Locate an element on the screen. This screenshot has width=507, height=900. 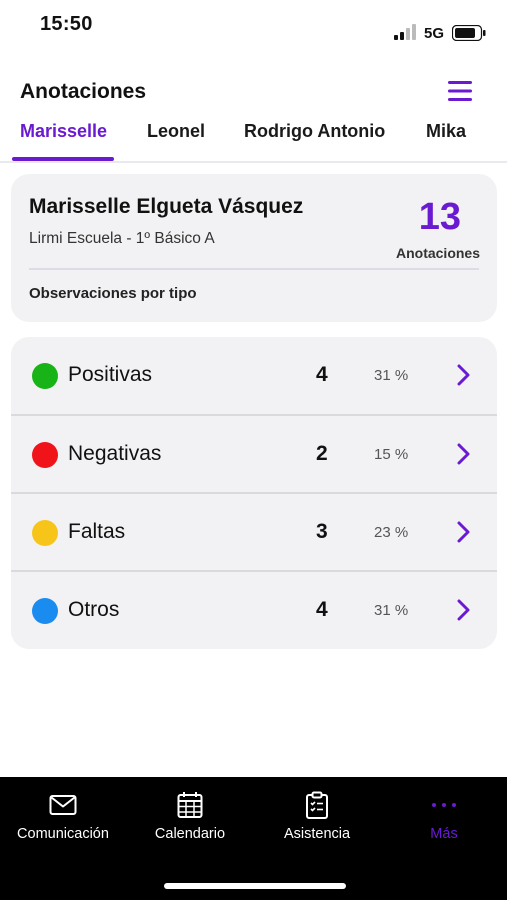
nav-calendario: Calendario is located at coordinates (190, 817).